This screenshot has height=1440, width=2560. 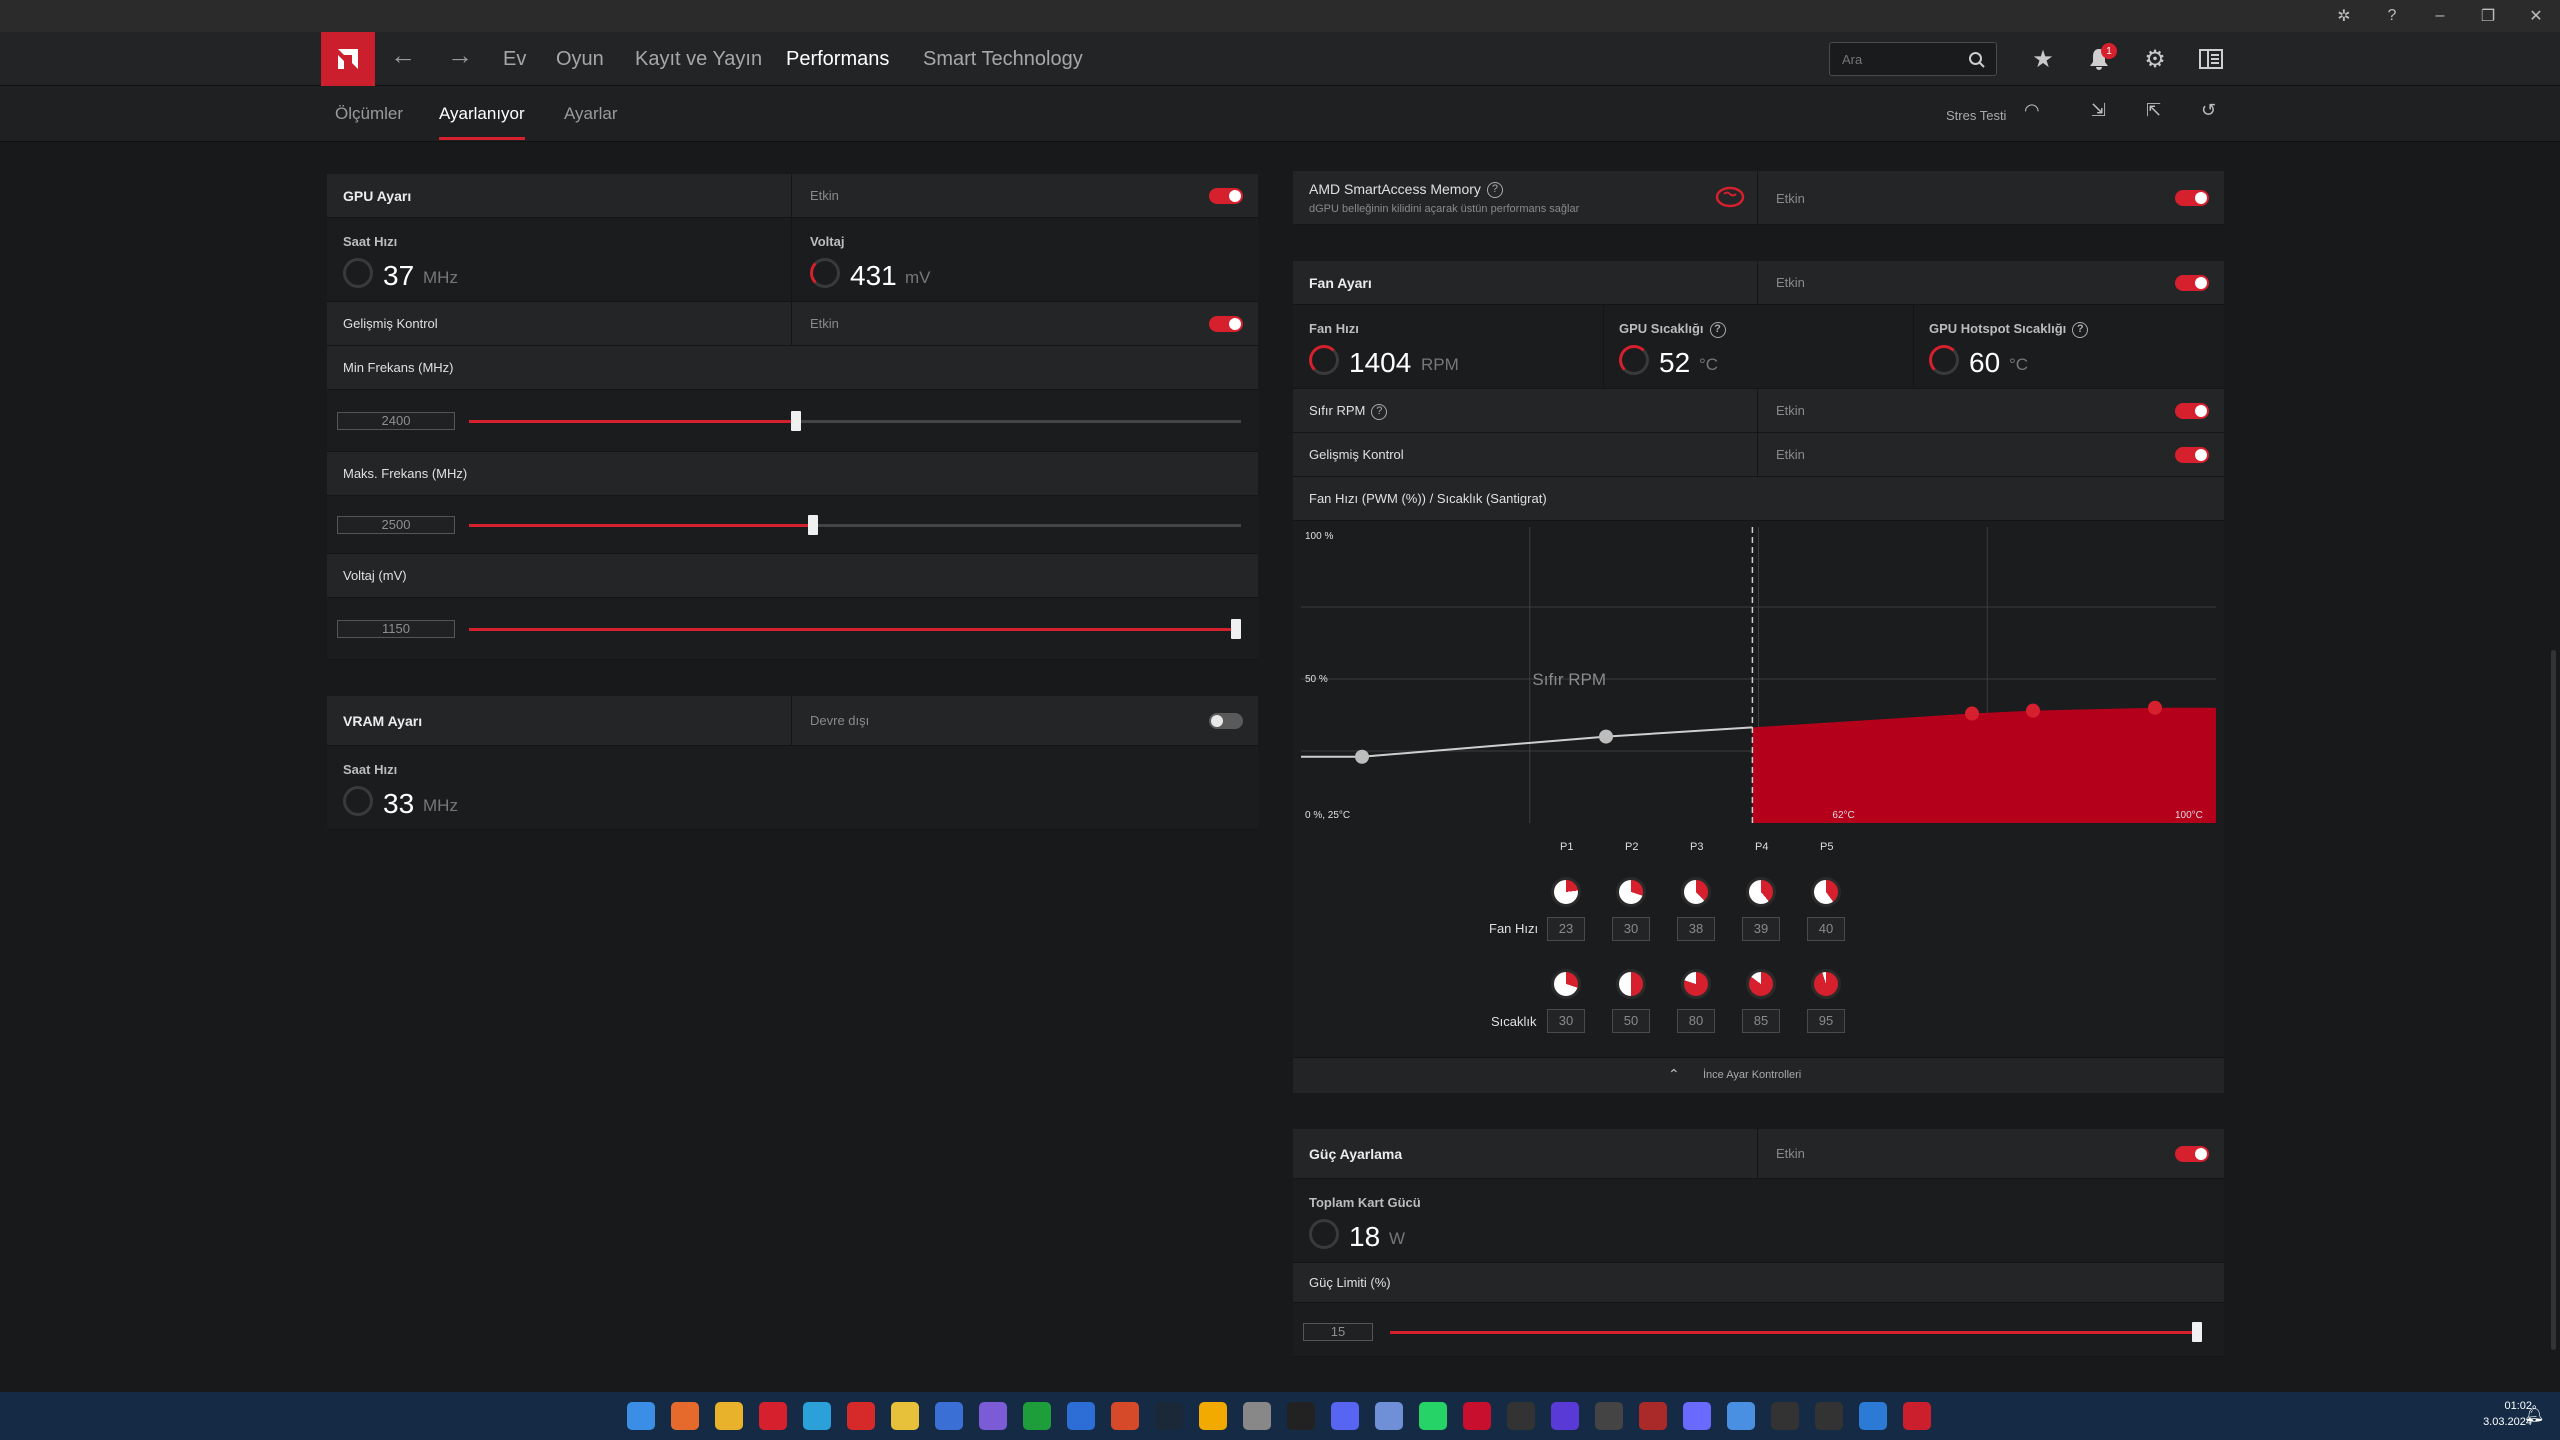 What do you see at coordinates (1976, 115) in the screenshot?
I see `stress-test-label: Stres Testi` at bounding box center [1976, 115].